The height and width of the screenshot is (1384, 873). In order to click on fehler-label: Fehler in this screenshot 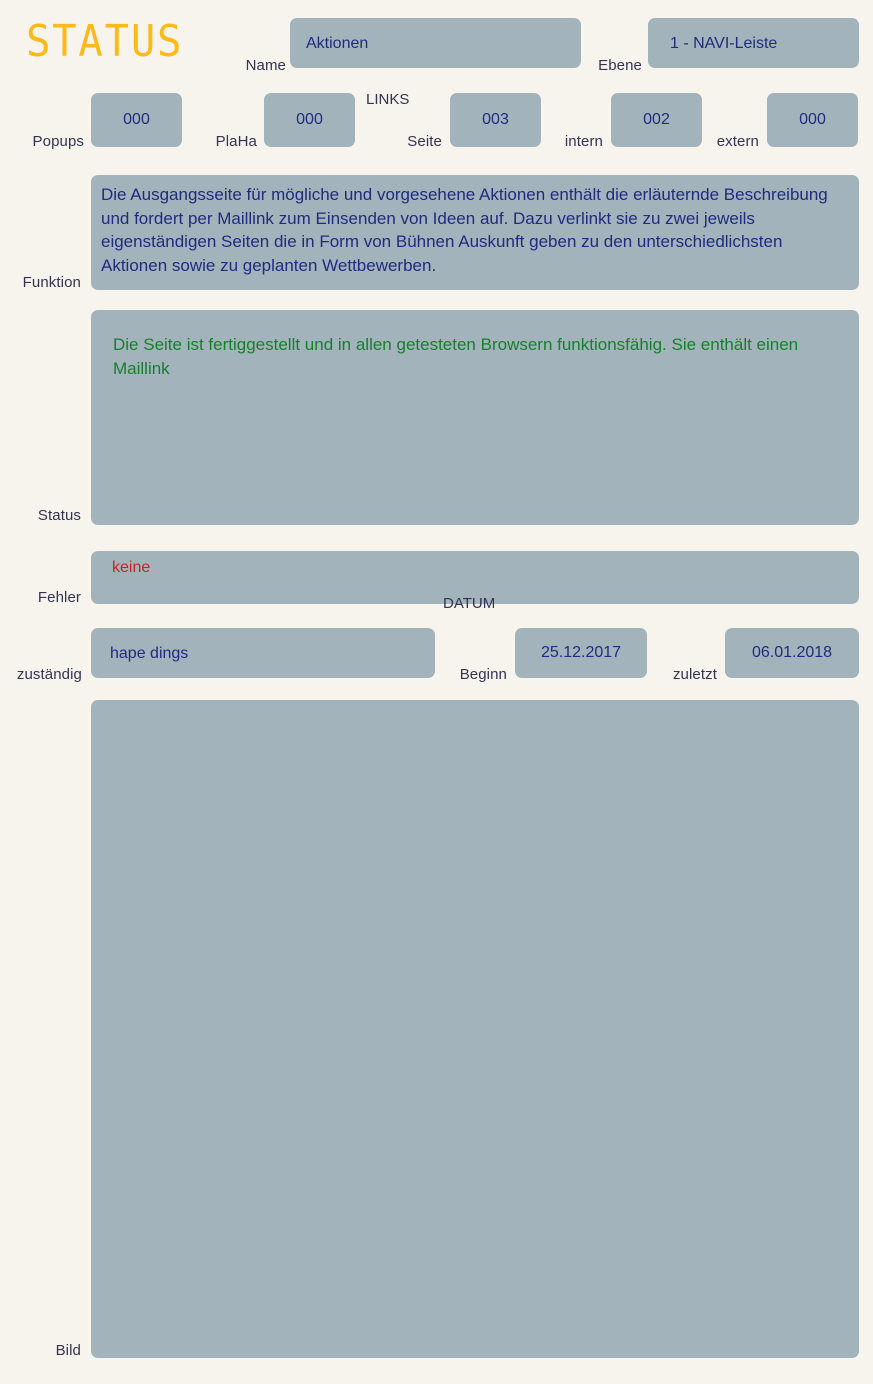, I will do `click(59, 597)`.